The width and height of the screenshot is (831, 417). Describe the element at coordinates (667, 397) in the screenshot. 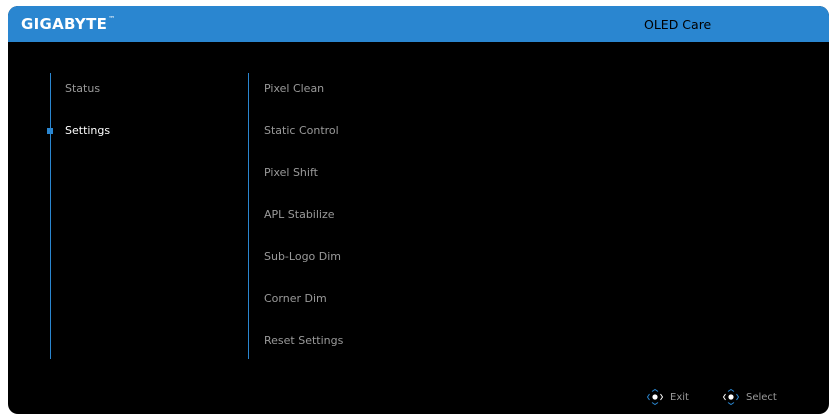

I see `exit-hint: Exit` at that location.